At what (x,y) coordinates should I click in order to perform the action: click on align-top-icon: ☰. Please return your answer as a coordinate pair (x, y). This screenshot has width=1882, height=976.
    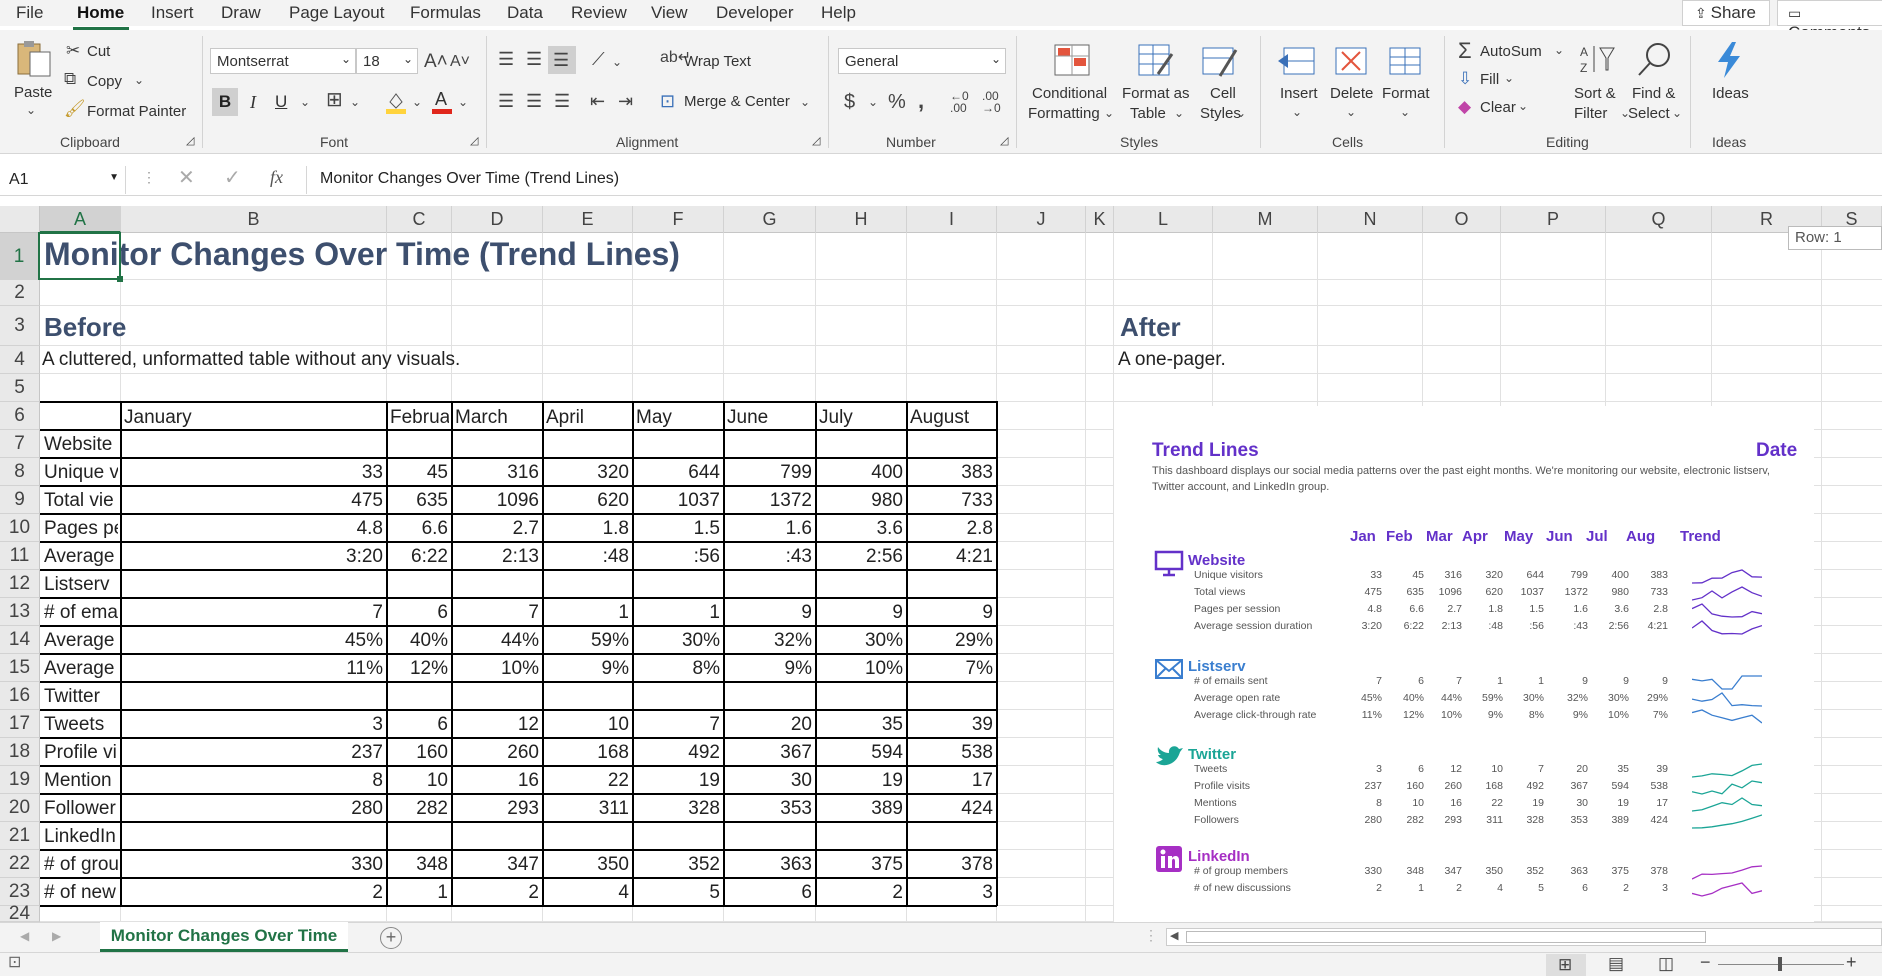
    Looking at the image, I should click on (506, 59).